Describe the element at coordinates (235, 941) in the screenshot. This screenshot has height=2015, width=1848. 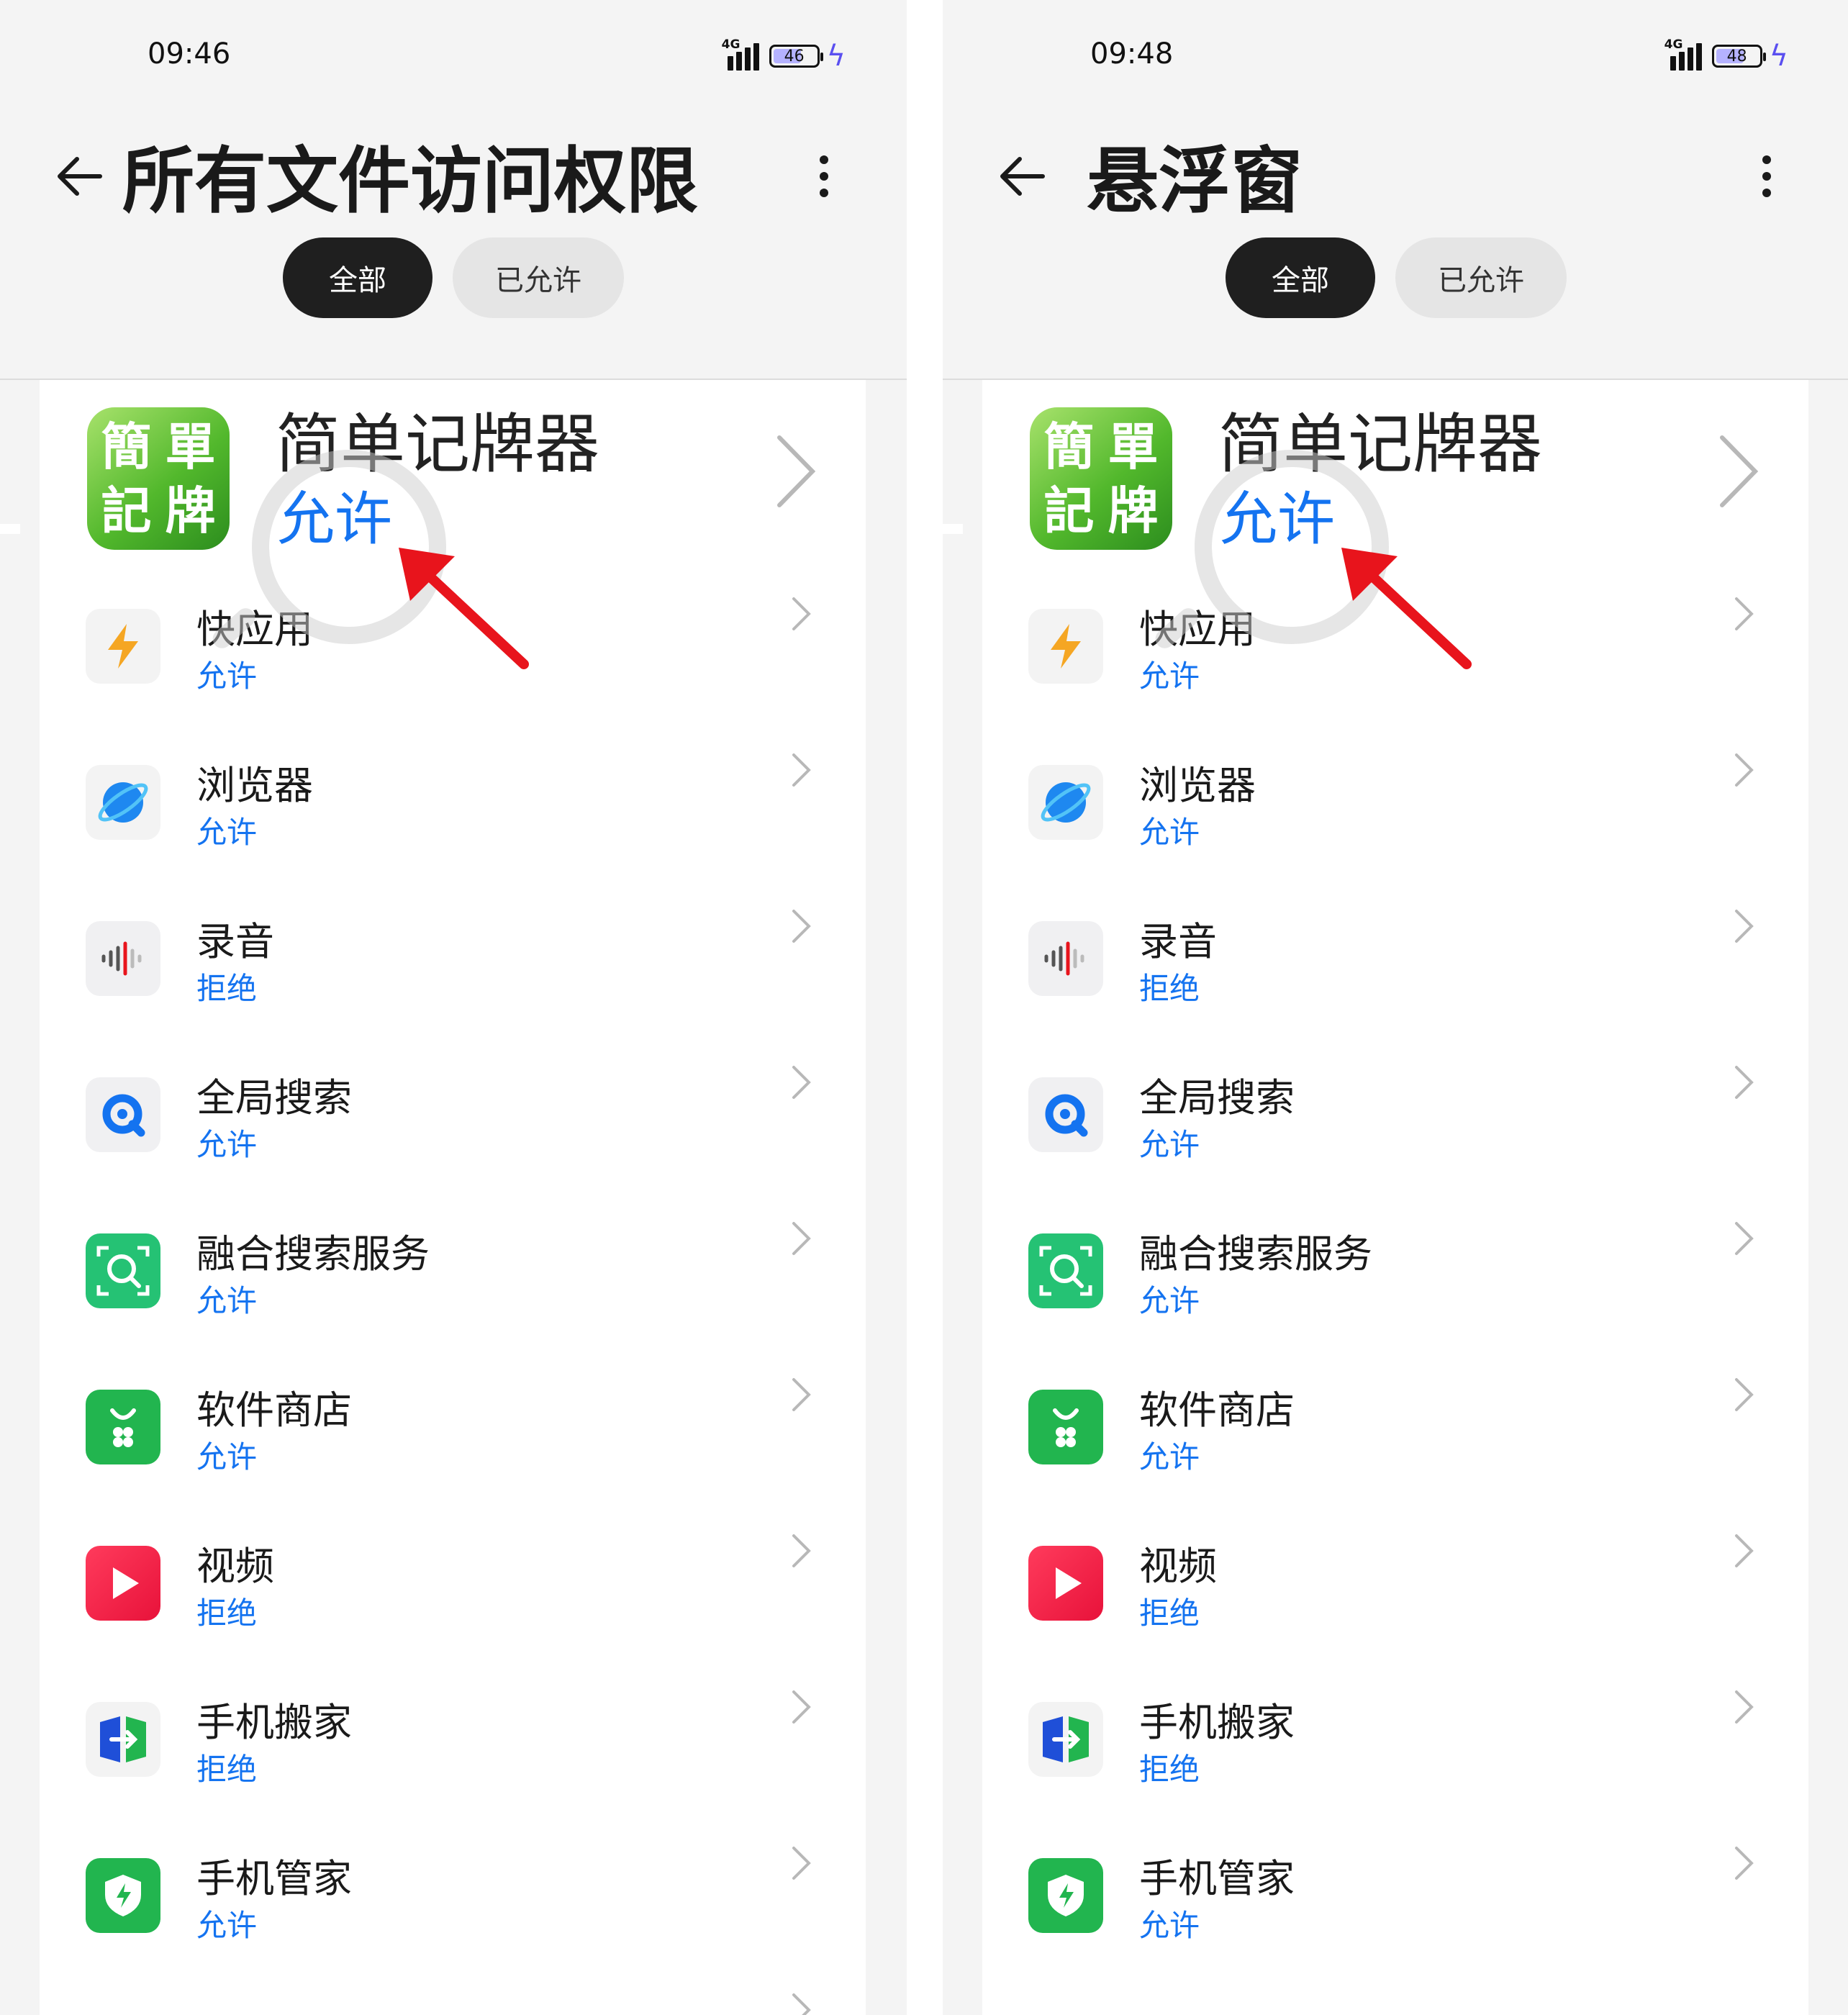
I see `app-name: 录音` at that location.